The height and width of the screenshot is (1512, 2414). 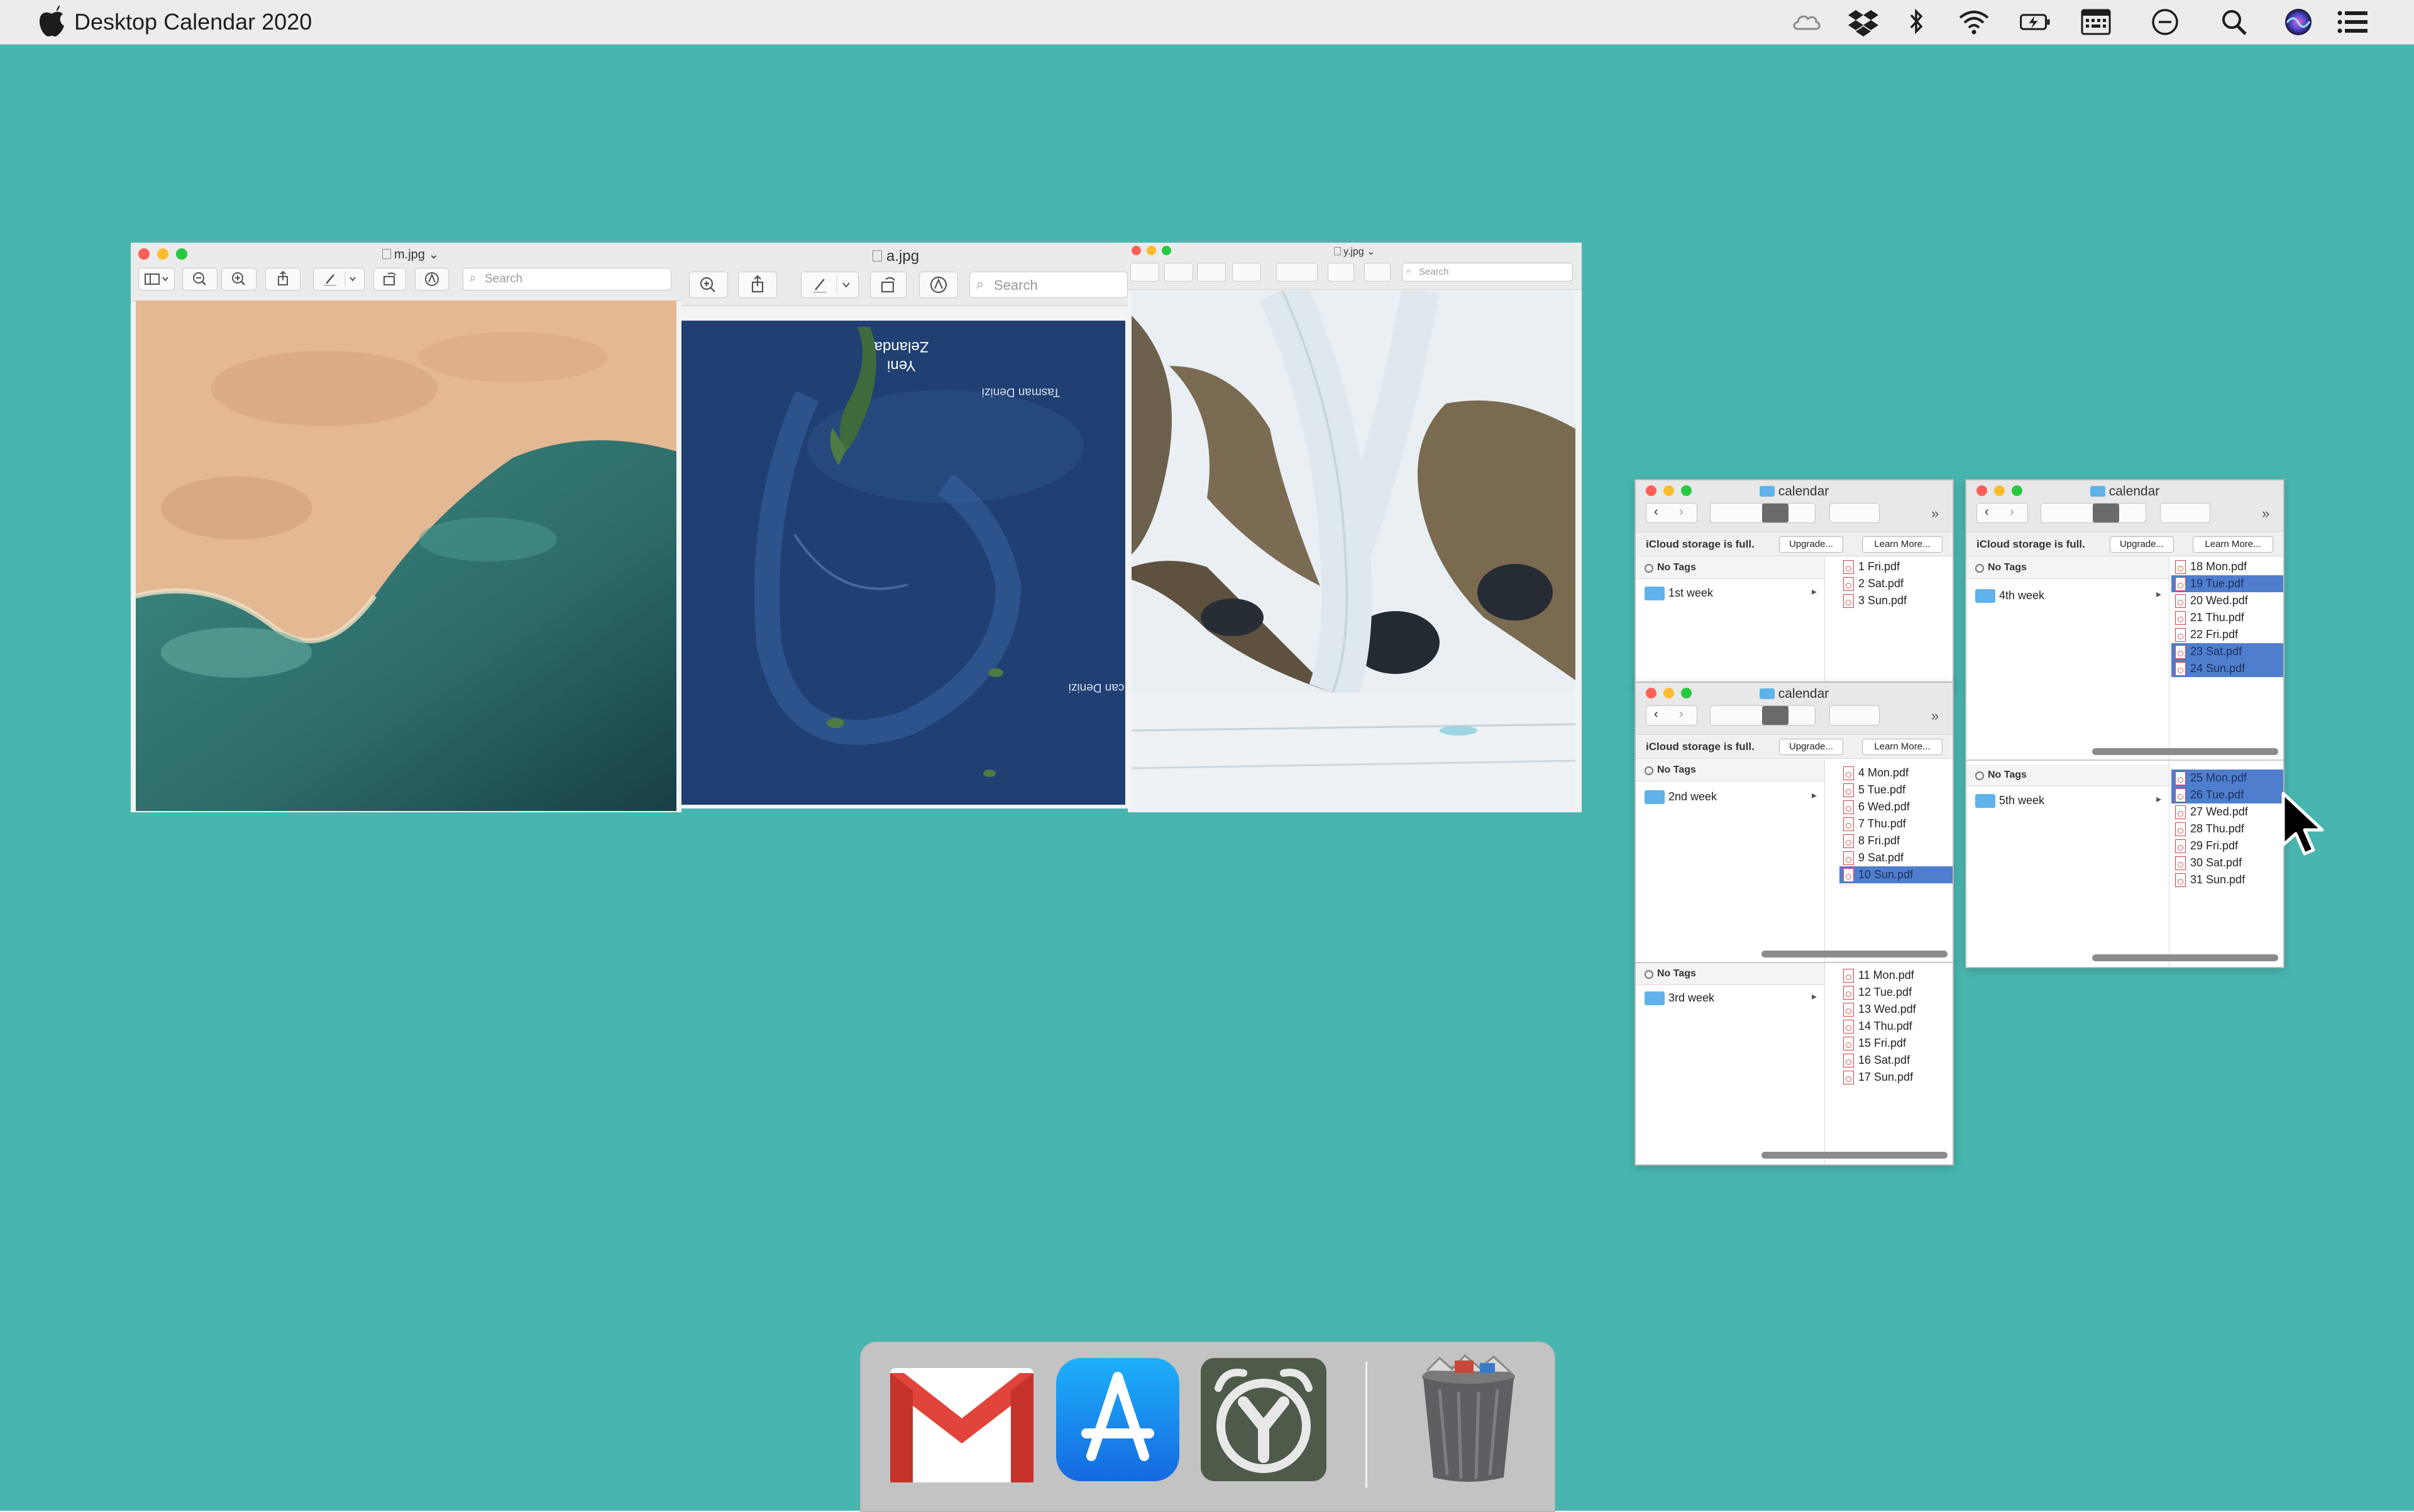 I want to click on file-row-selected: 24 Sun.pdf, so click(x=2227, y=669).